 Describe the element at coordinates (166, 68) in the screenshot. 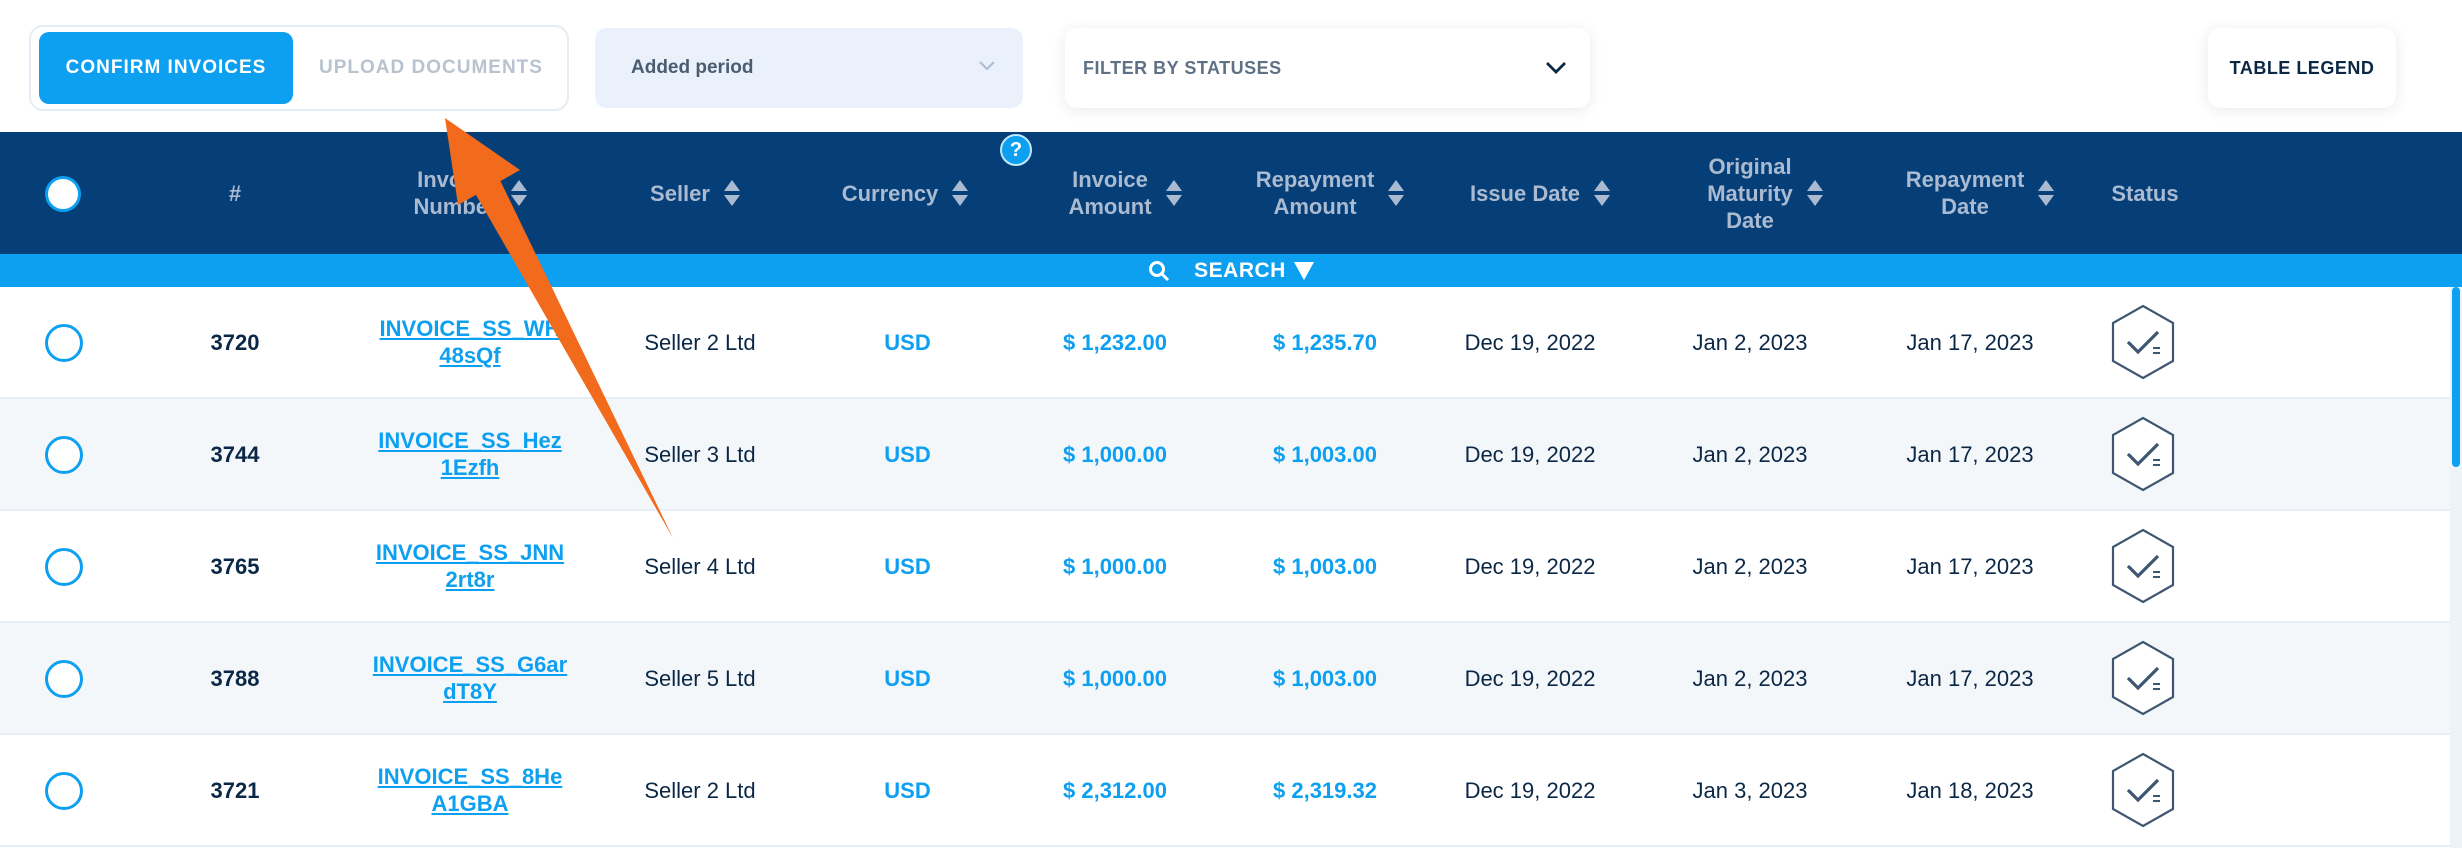

I see `confirm-invoices-tab: CONFIRM INVOICES` at that location.